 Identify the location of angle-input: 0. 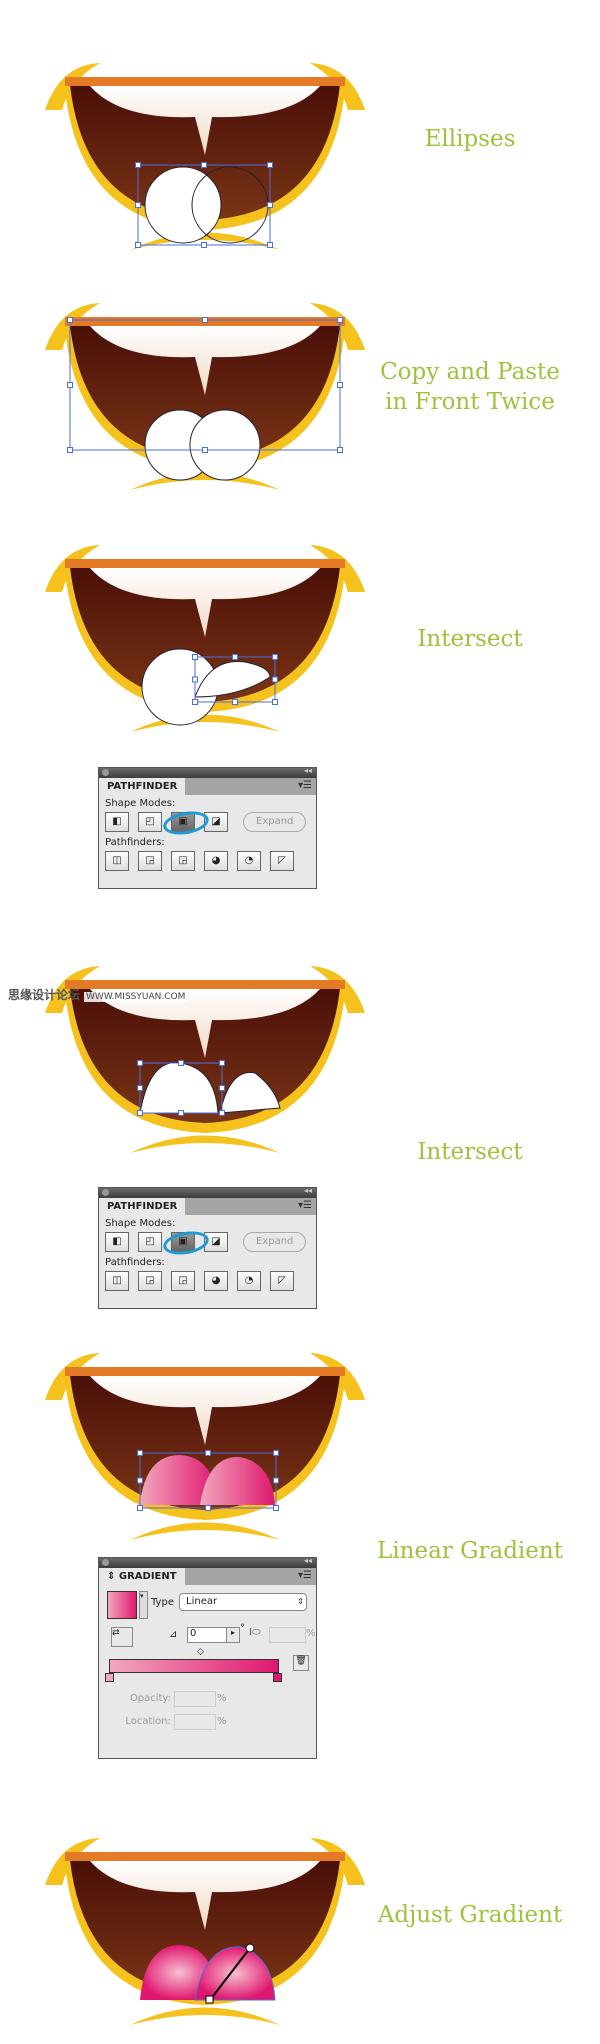
(207, 1635).